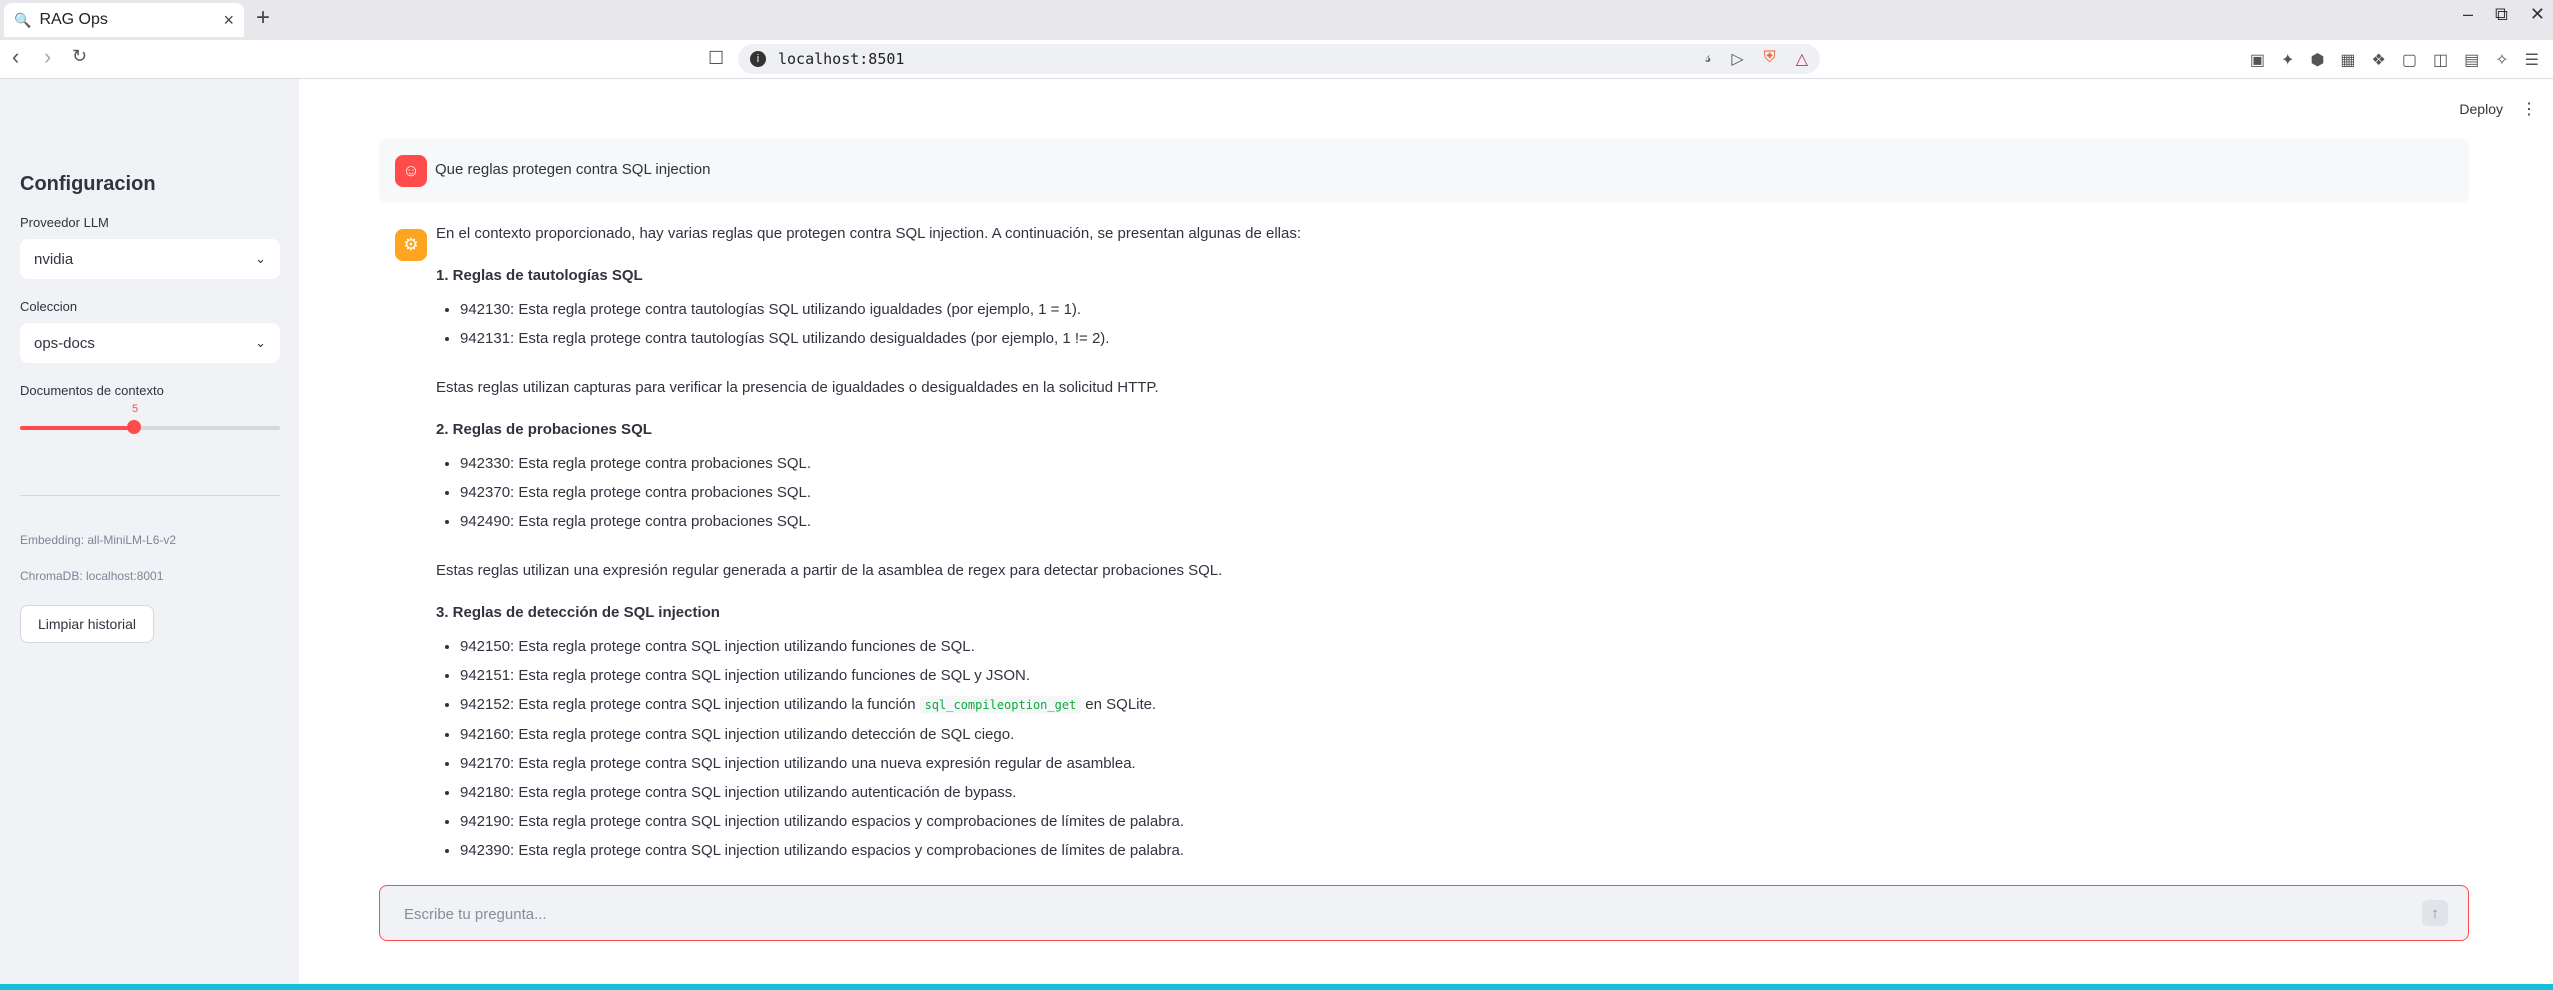 The image size is (2553, 990). What do you see at coordinates (64, 222) in the screenshot?
I see `llm-provider-label: Proveedor LLM` at bounding box center [64, 222].